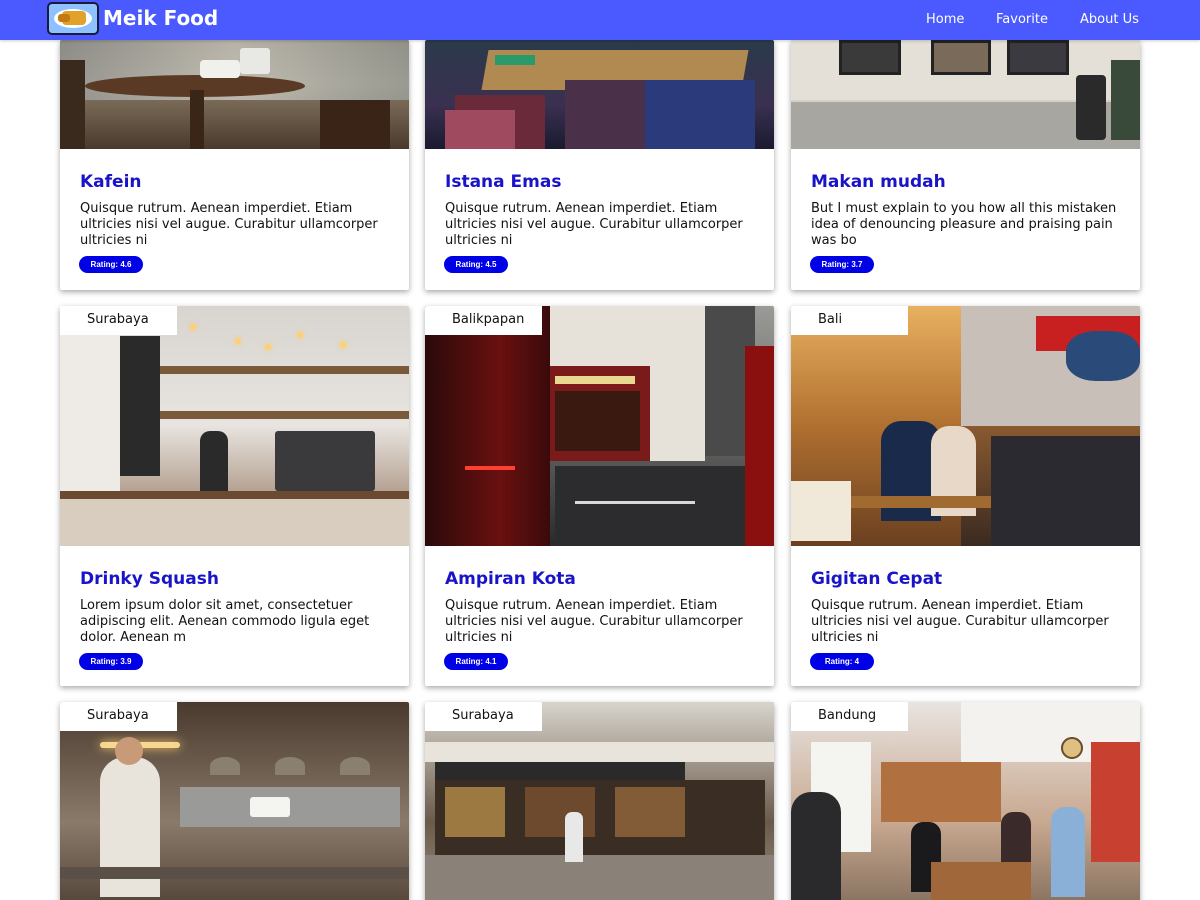 This screenshot has height=900, width=1200. Describe the element at coordinates (878, 182) in the screenshot. I see `restaurant-title: Makan mudah` at that location.